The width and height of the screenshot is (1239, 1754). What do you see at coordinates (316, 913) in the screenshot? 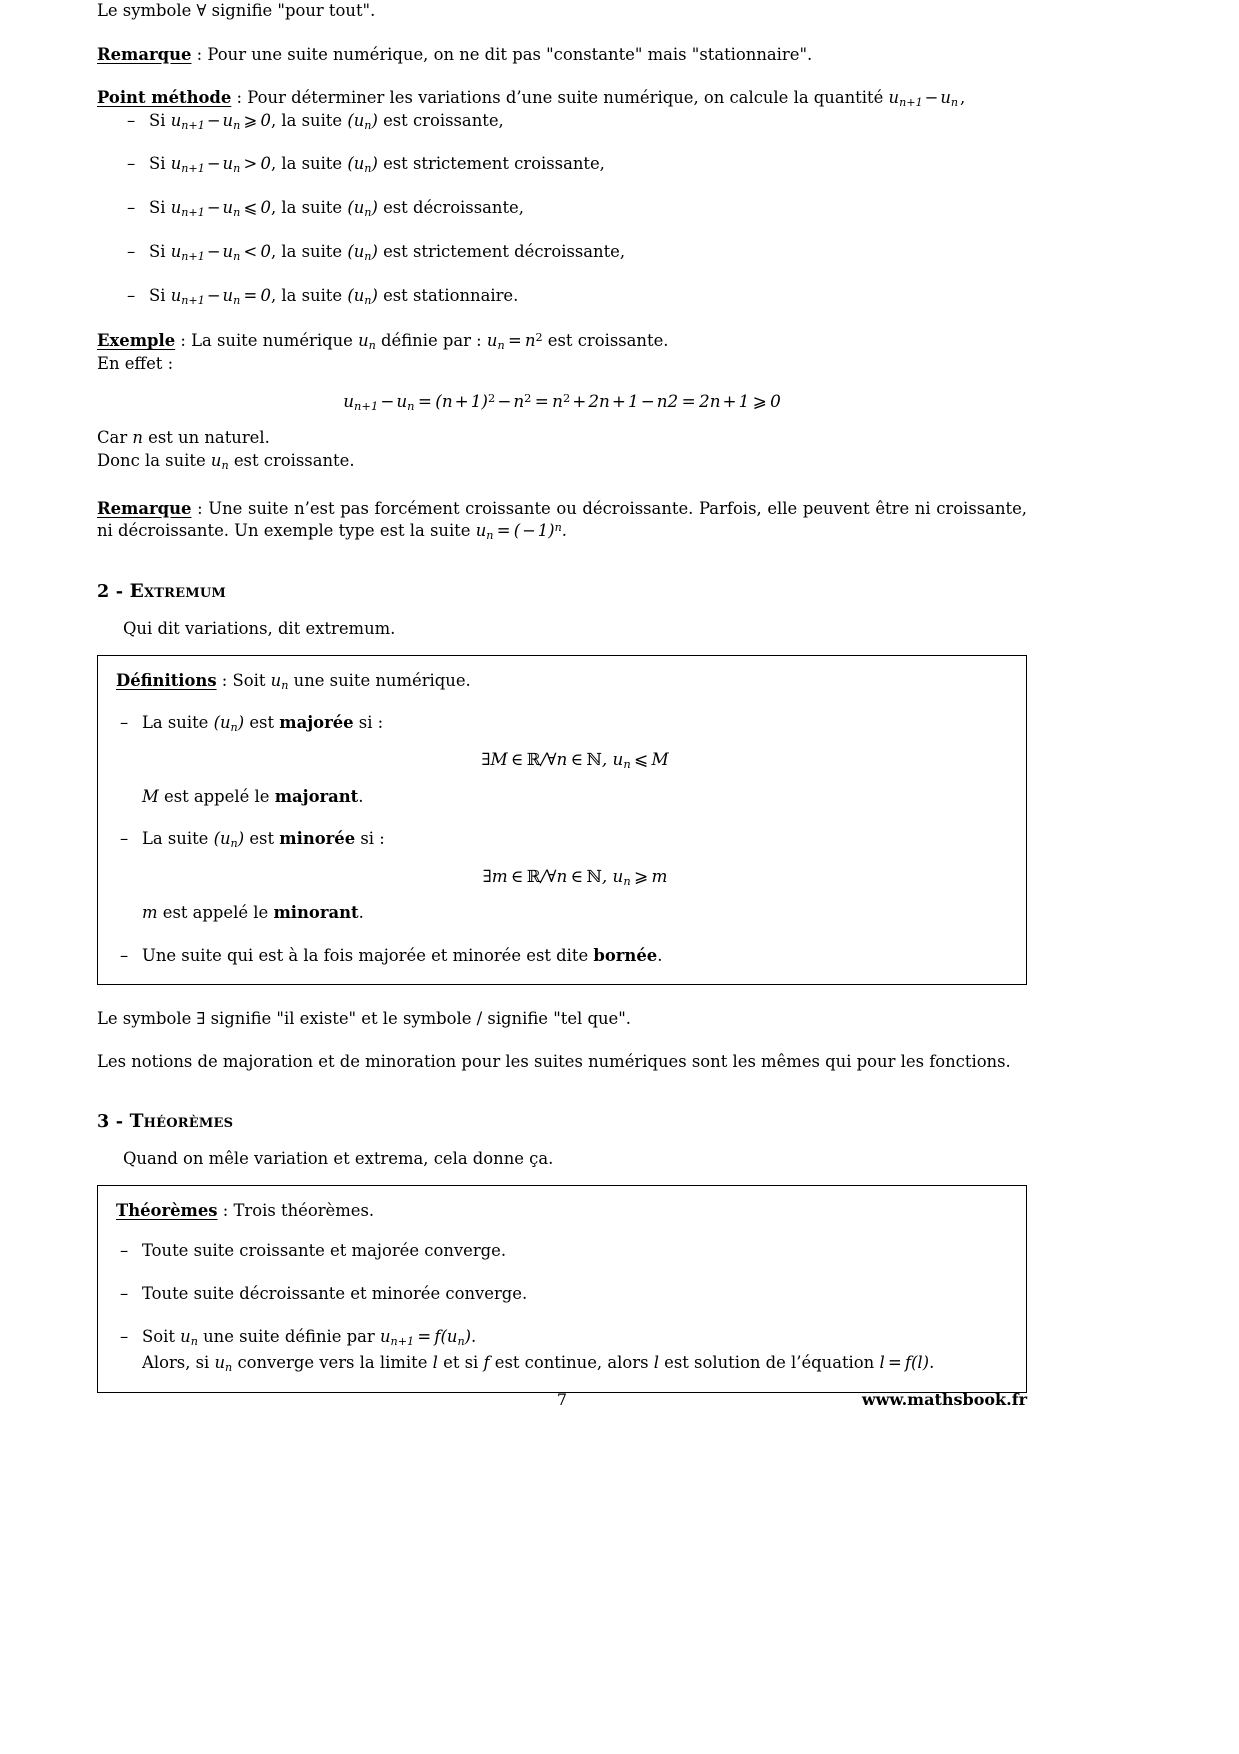
I see `def-note-keyword: minorant` at bounding box center [316, 913].